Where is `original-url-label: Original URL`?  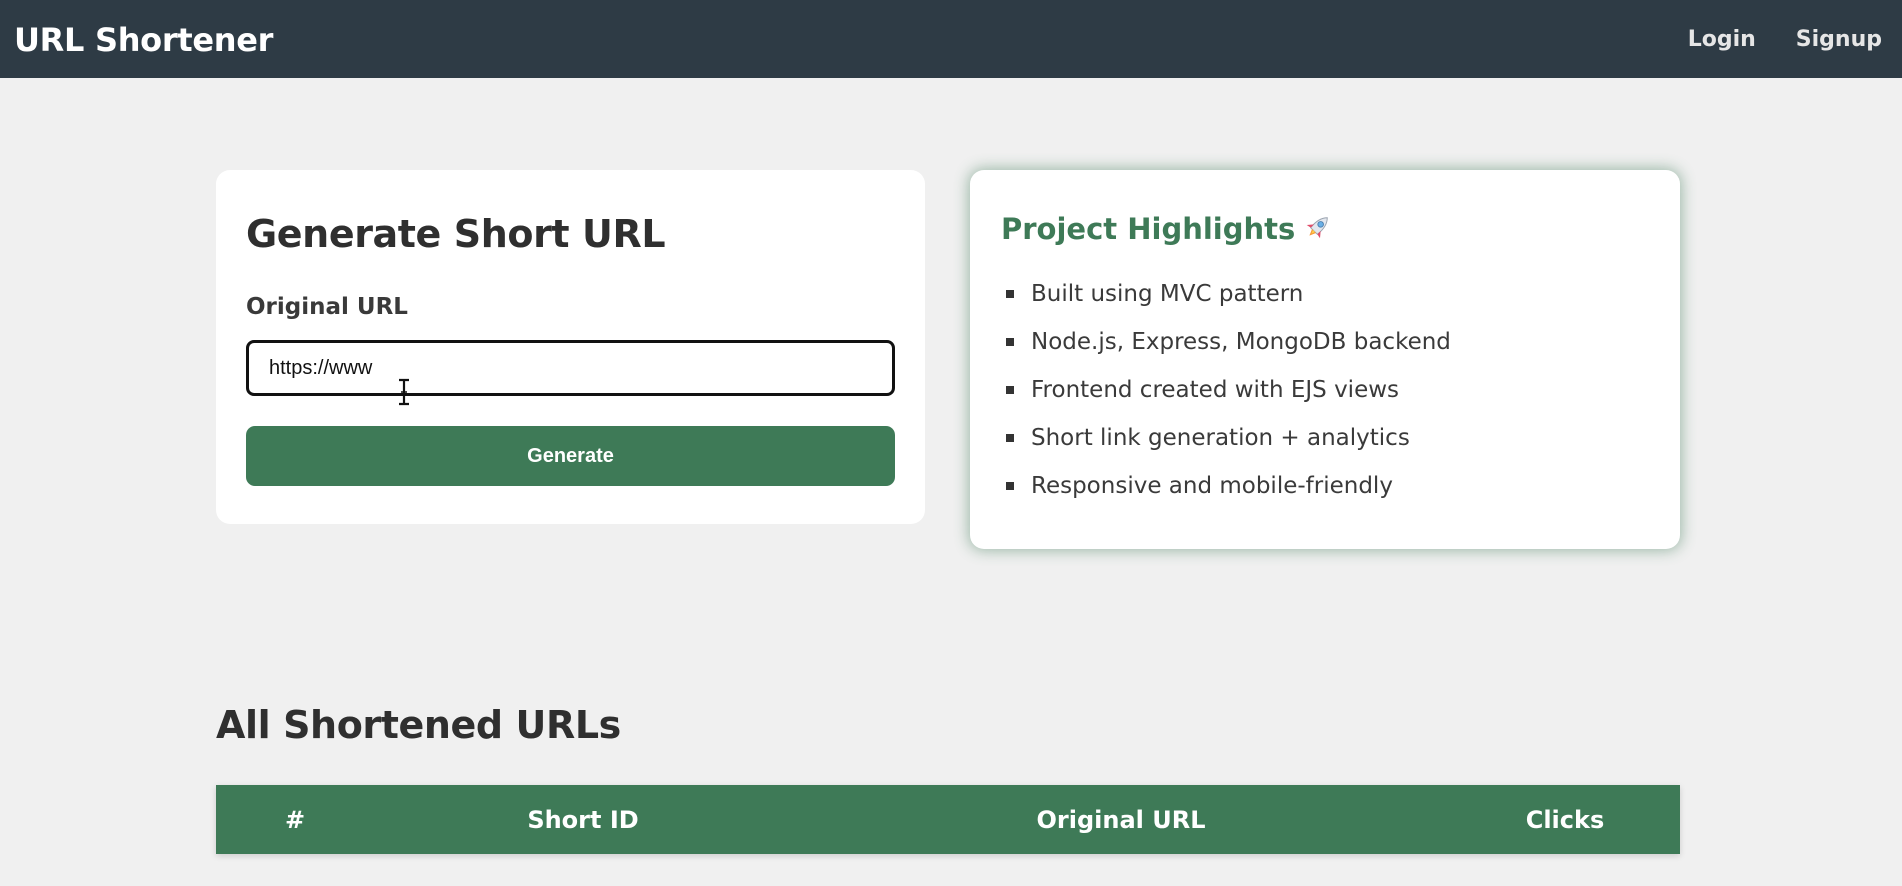 original-url-label: Original URL is located at coordinates (327, 307).